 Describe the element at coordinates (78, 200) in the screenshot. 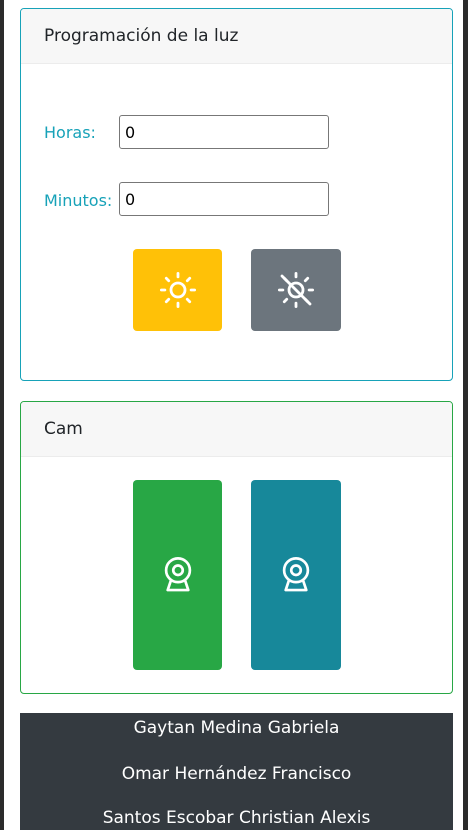

I see `minutes-label: Minutos:` at that location.